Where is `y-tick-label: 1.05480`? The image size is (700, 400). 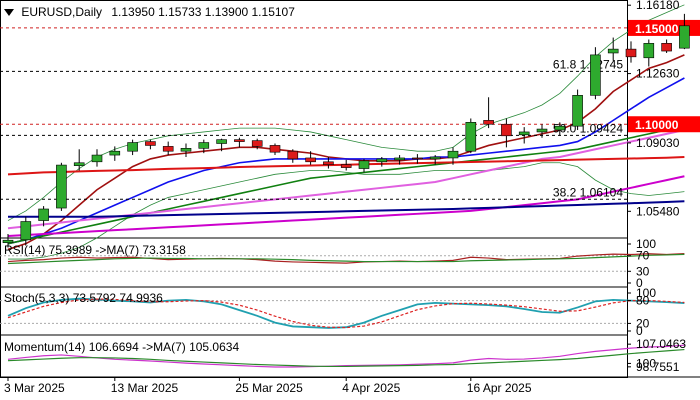
y-tick-label: 1.05480 is located at coordinates (658, 211).